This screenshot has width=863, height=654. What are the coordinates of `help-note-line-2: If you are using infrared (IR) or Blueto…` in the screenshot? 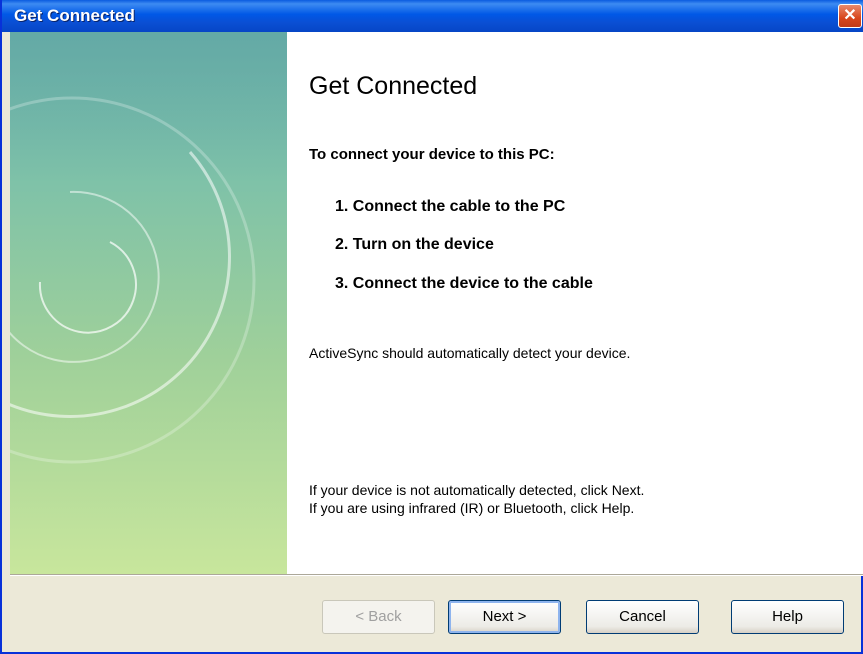 It's located at (472, 508).